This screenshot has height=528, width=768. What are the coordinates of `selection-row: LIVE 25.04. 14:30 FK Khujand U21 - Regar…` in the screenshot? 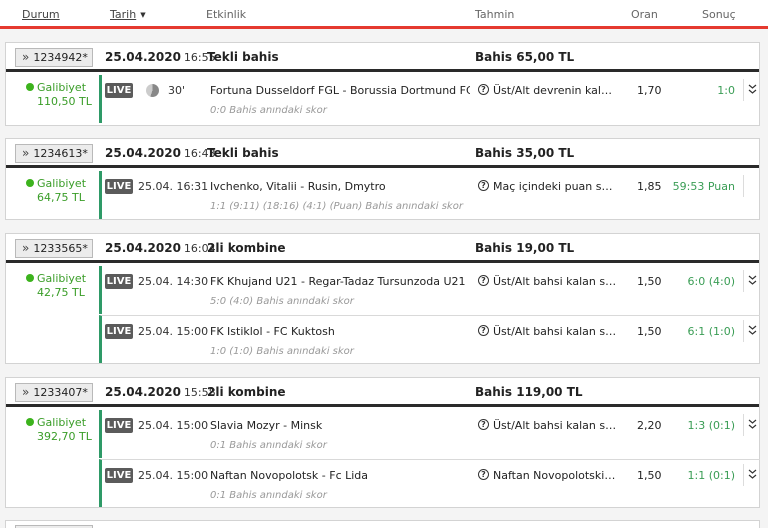 It's located at (429, 290).